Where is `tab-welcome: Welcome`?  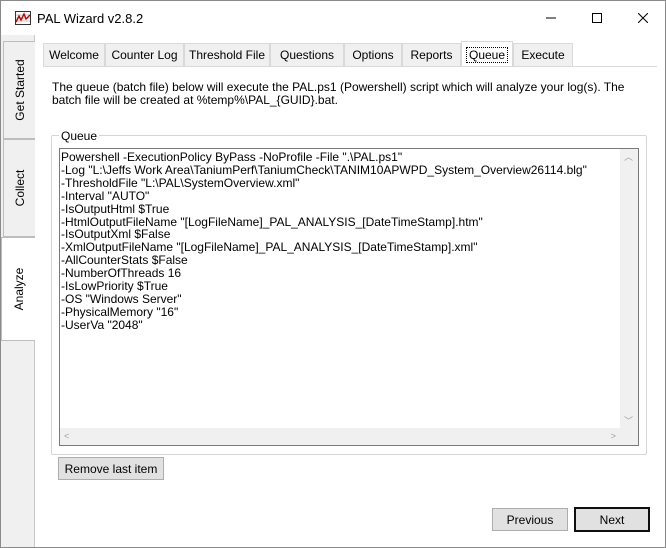 tab-welcome: Welcome is located at coordinates (74, 55).